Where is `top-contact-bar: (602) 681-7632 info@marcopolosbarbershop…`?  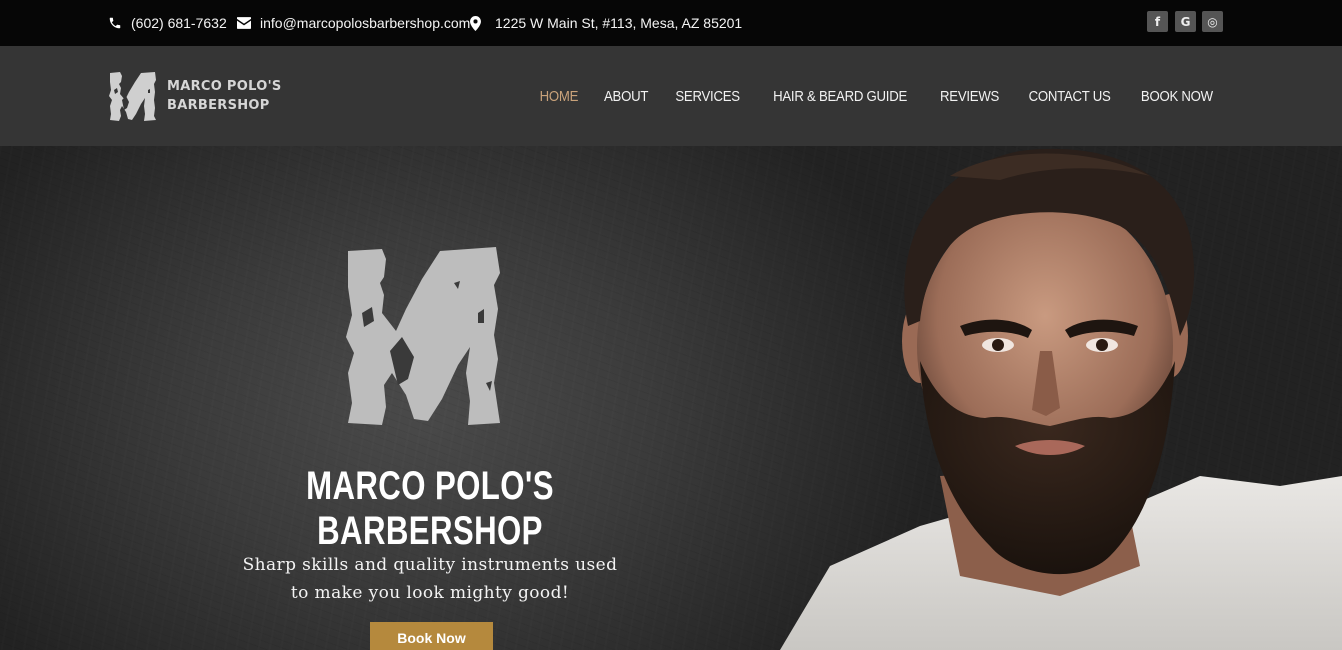 top-contact-bar: (602) 681-7632 info@marcopolosbarbershop… is located at coordinates (671, 23).